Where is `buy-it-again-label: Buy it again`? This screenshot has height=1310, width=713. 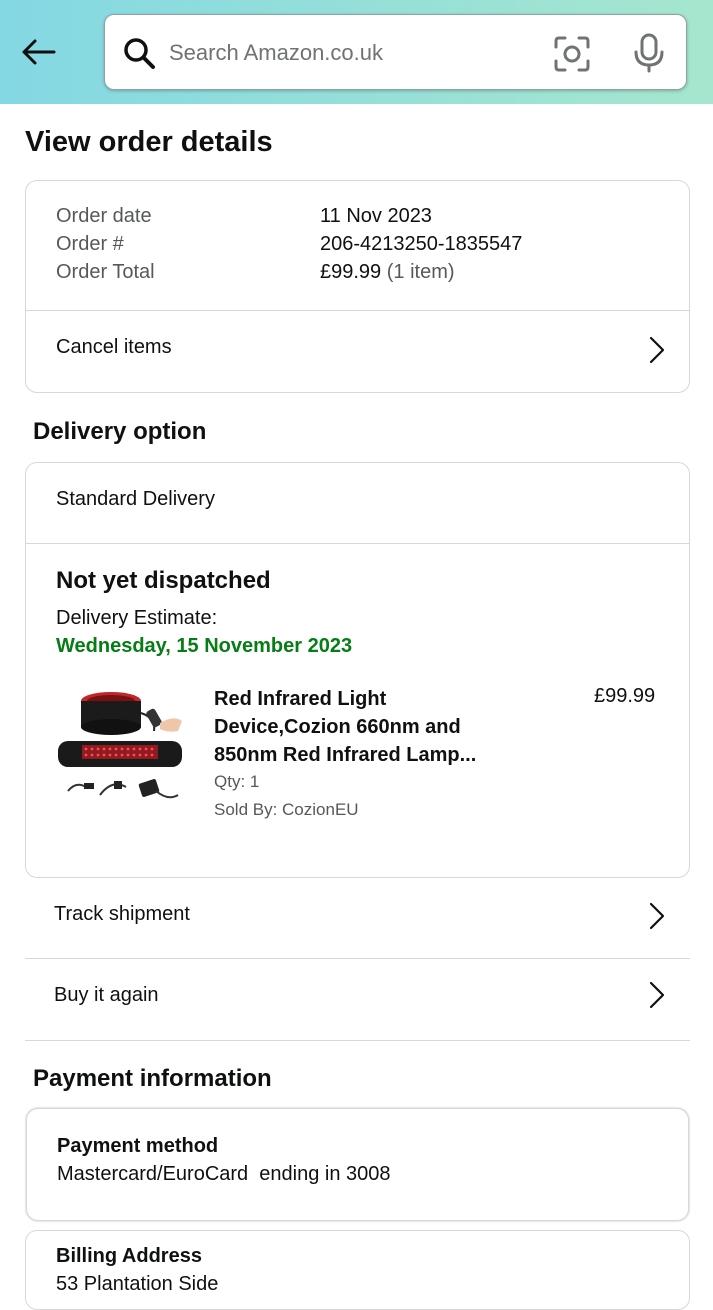
buy-it-again-label: Buy it again is located at coordinates (106, 995).